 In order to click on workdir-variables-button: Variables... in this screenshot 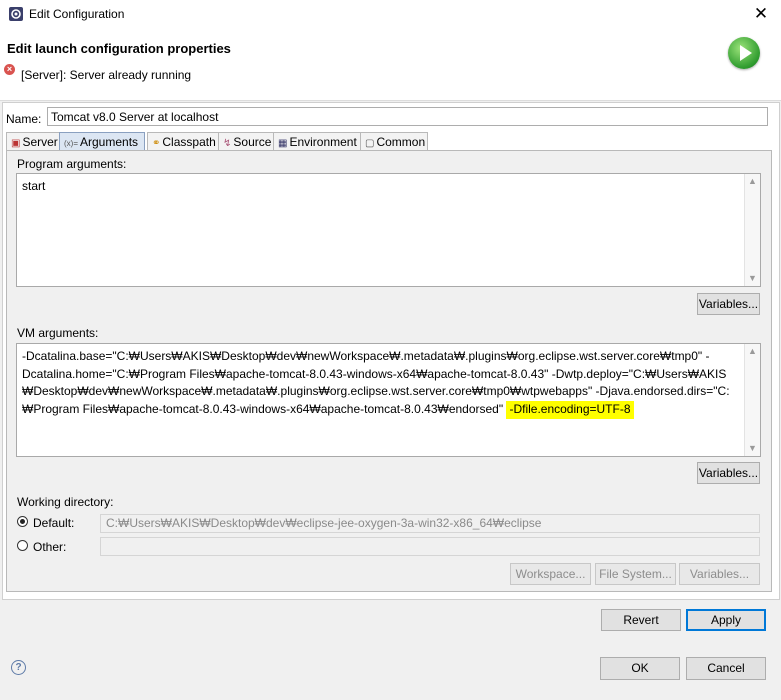, I will do `click(719, 574)`.